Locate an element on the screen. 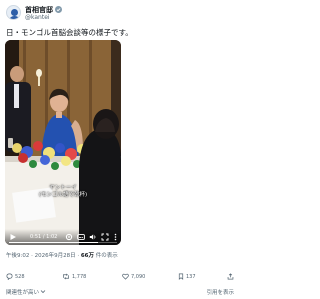 This screenshot has height=299, width=320. sort-replies-label: 関連性が高い is located at coordinates (23, 293).